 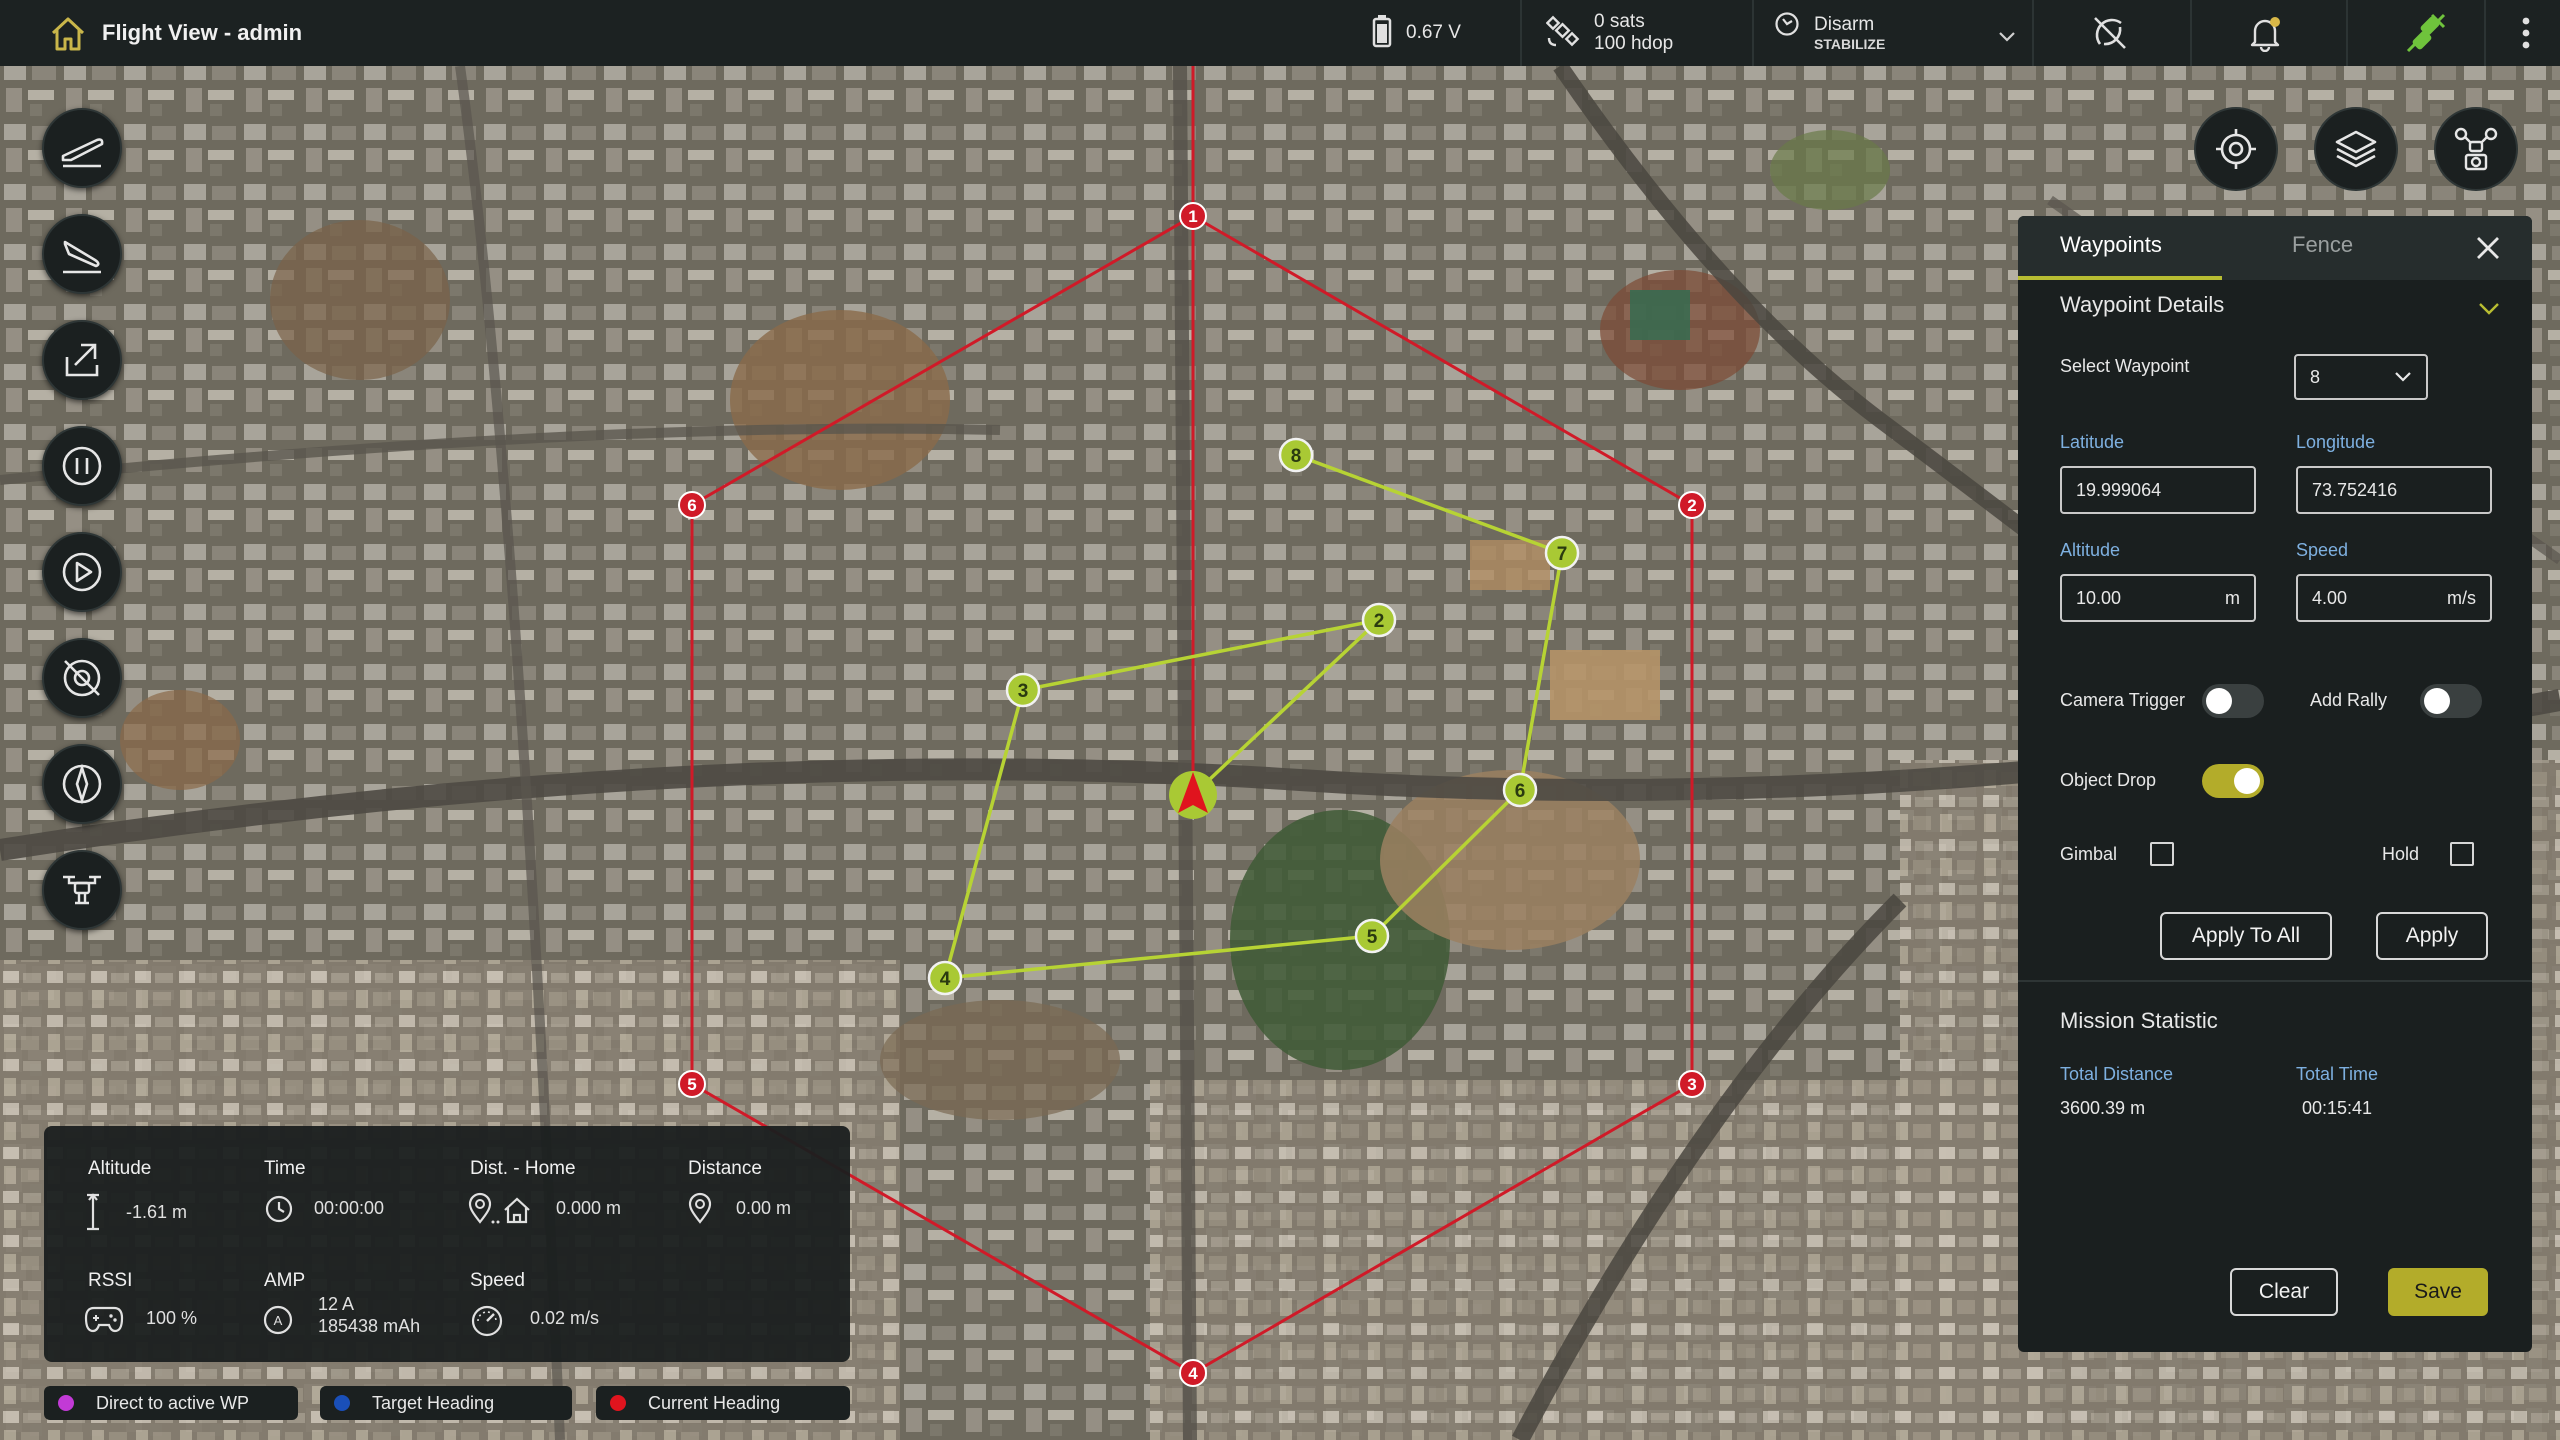 I want to click on home-icon, so click(x=68, y=34).